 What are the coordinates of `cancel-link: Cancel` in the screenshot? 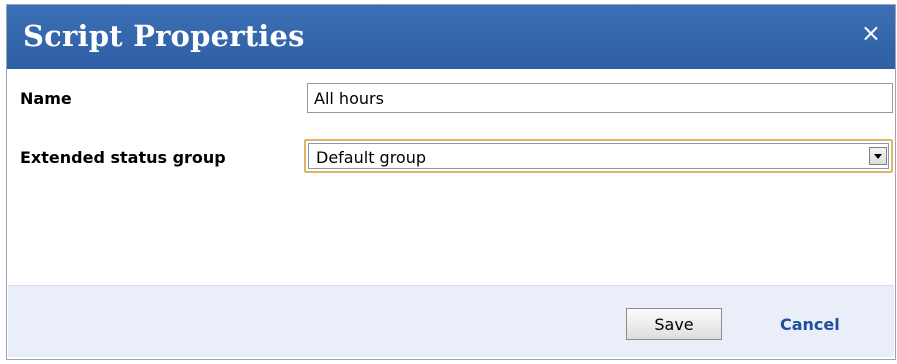 It's located at (810, 324).